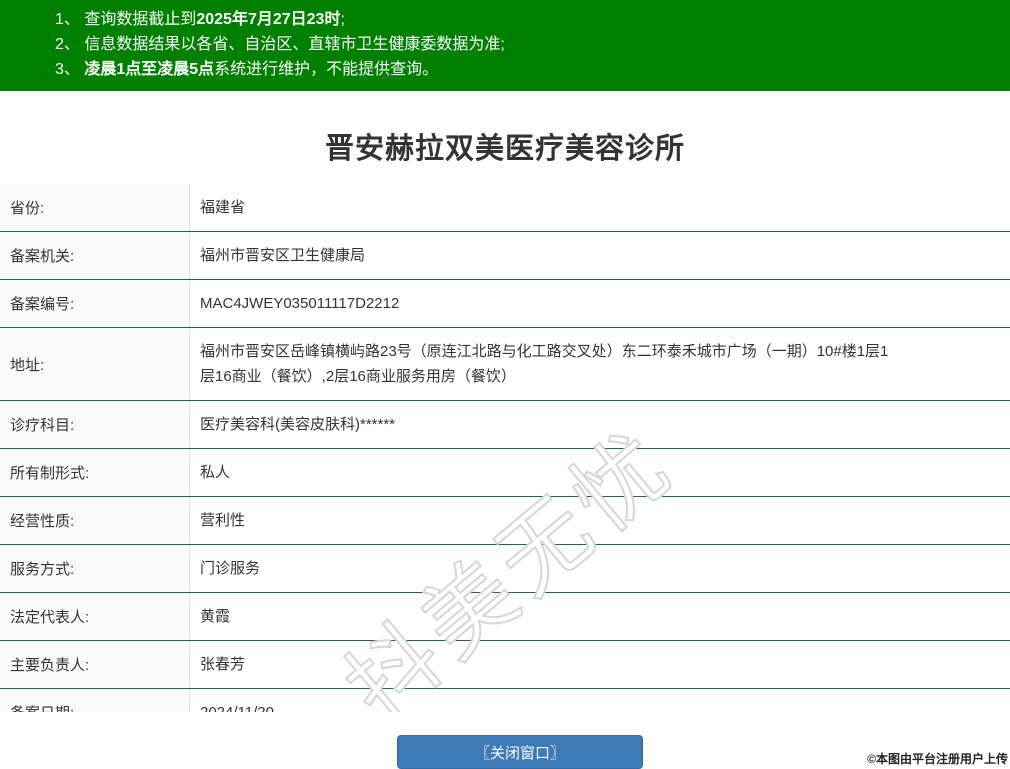 This screenshot has height=769, width=1010. Describe the element at coordinates (504, 149) in the screenshot. I see `page-title: 晋安赫拉双美医疗美容诊所` at that location.